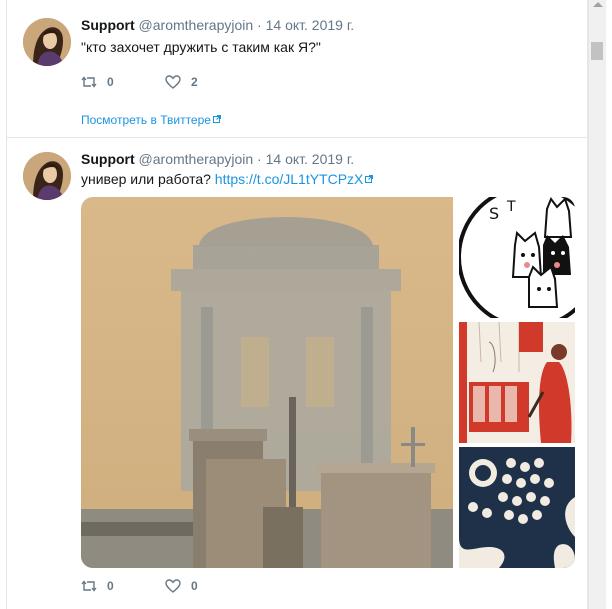 The width and height of the screenshot is (612, 609). What do you see at coordinates (289, 179) in the screenshot?
I see `tweet-link-text: https://t.co/JL1tYTCPzX` at bounding box center [289, 179].